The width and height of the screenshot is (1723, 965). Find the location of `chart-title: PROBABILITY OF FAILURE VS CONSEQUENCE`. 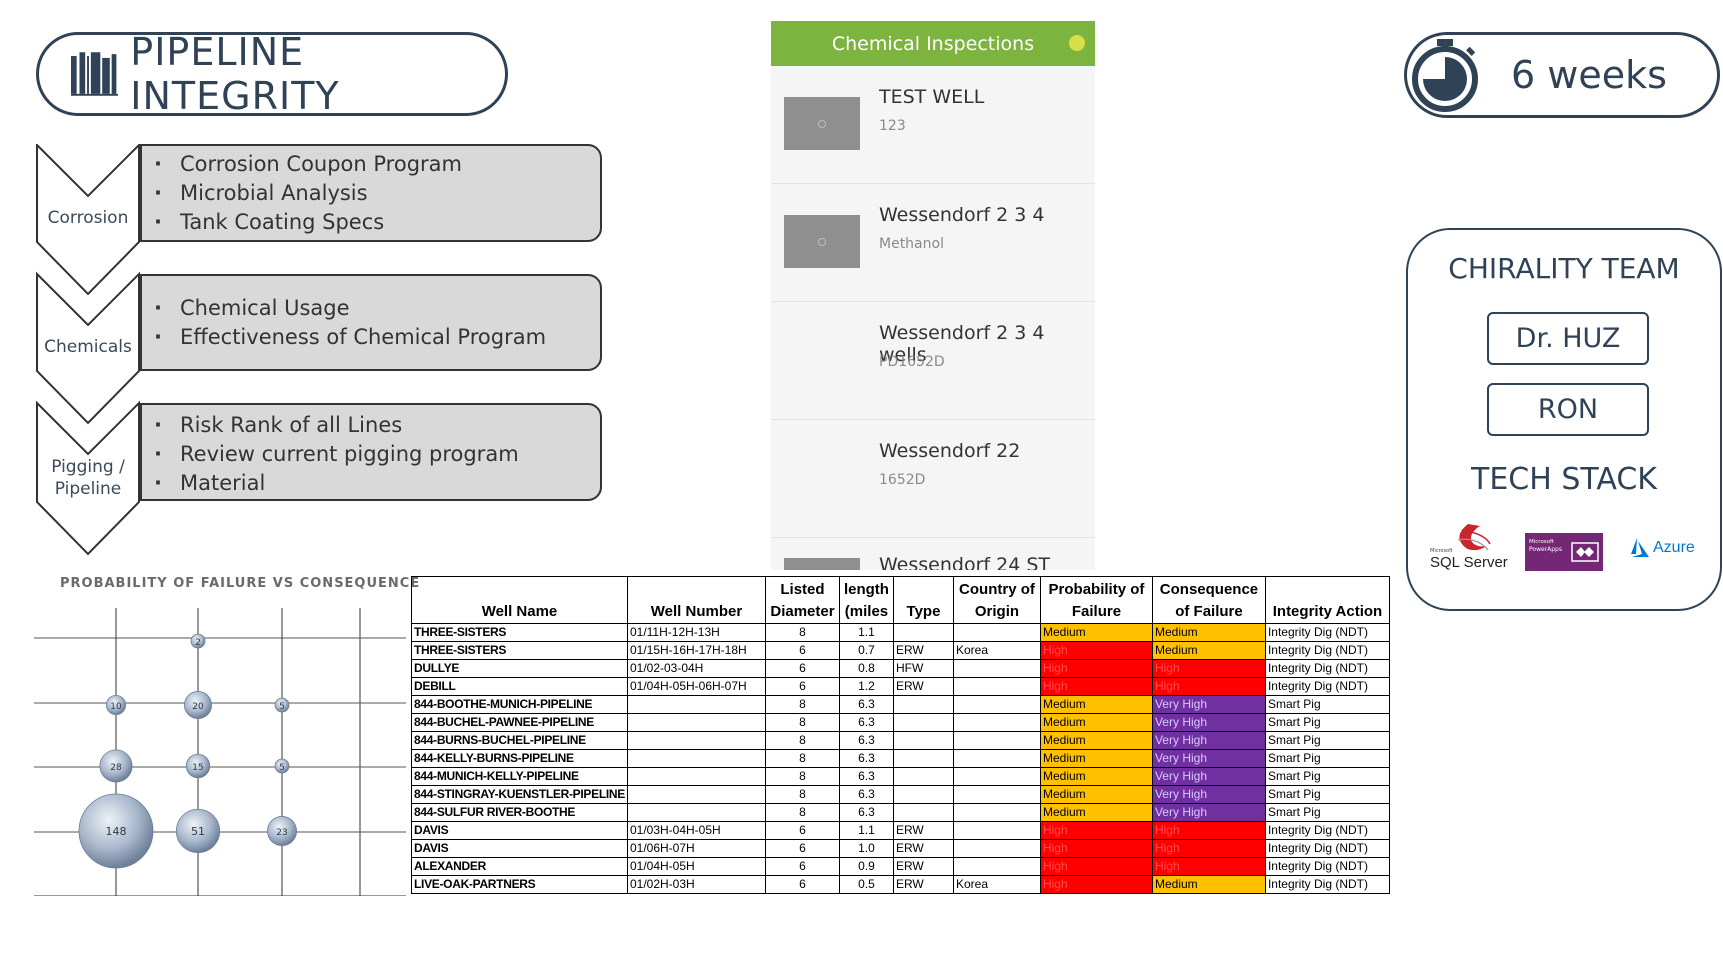

chart-title: PROBABILITY OF FAILURE VS CONSEQUENCE is located at coordinates (240, 583).